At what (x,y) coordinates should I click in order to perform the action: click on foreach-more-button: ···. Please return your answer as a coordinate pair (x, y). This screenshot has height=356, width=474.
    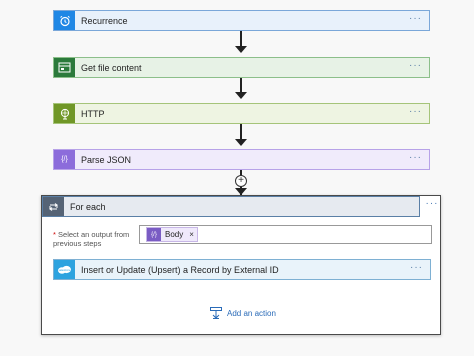
    Looking at the image, I should click on (432, 206).